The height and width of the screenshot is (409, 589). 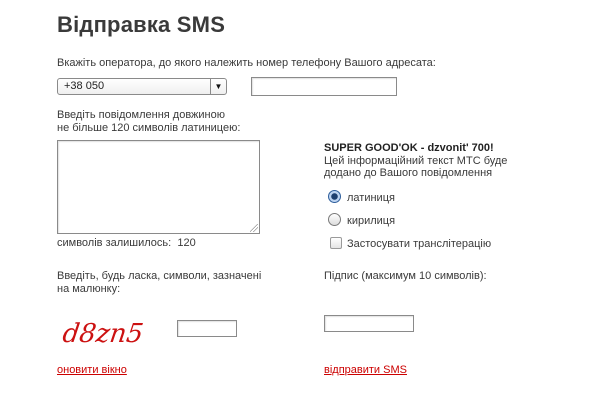 I want to click on captcha-image: d8zn5, so click(x=103, y=334).